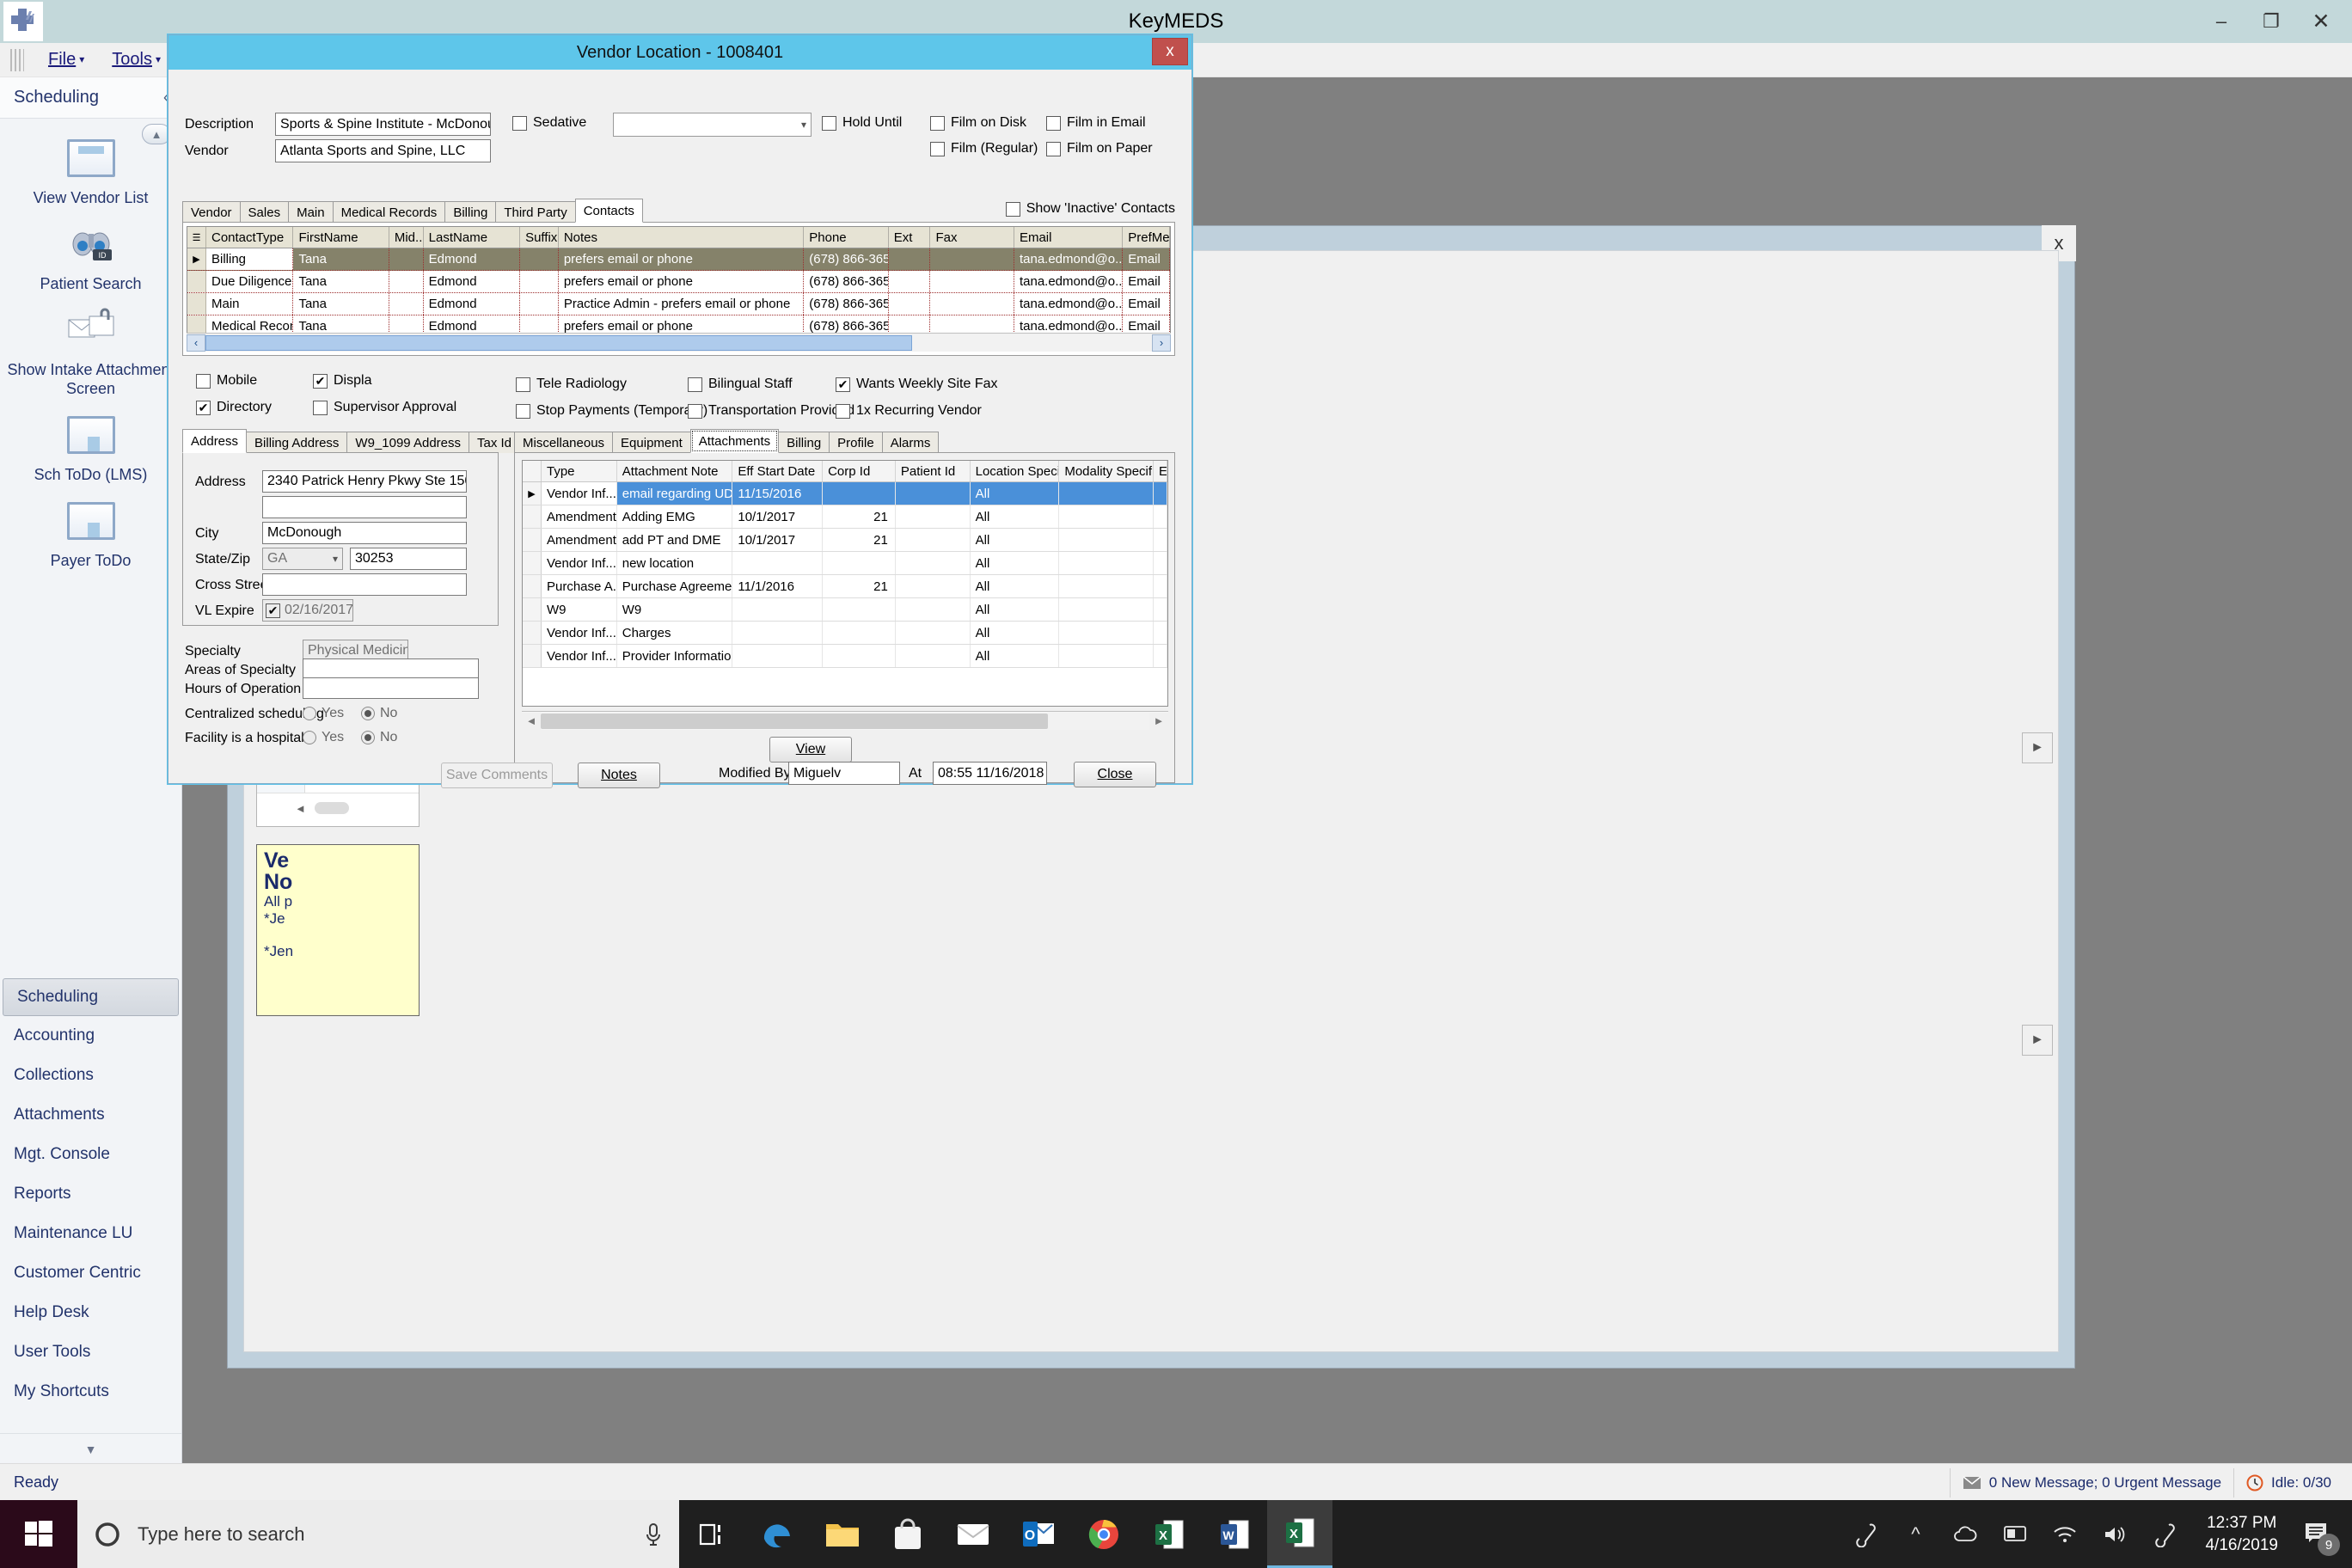  I want to click on tab-contacts: Contacts, so click(608, 211).